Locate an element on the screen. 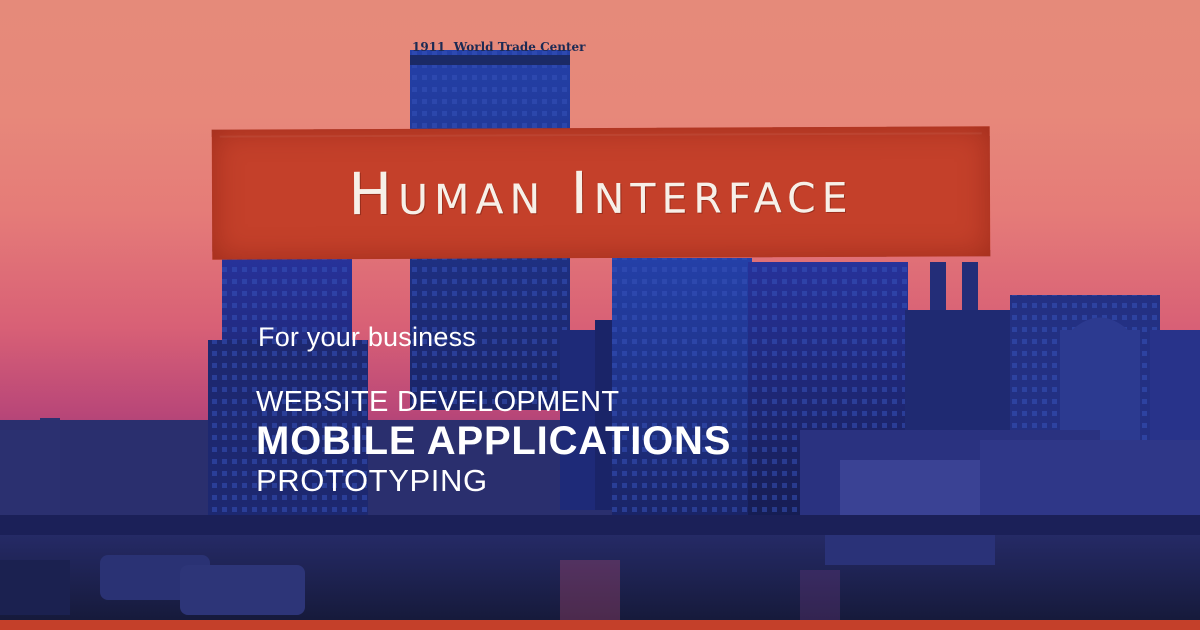 This screenshot has height=630, width=1200. service-website-development: Website Development is located at coordinates (438, 402).